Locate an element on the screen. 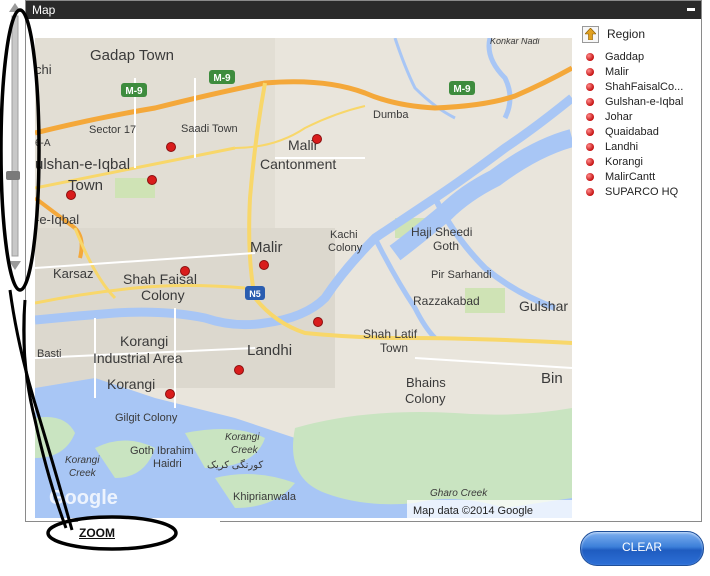 This screenshot has width=710, height=576. svg-text: N5 is located at coordinates (255, 294).